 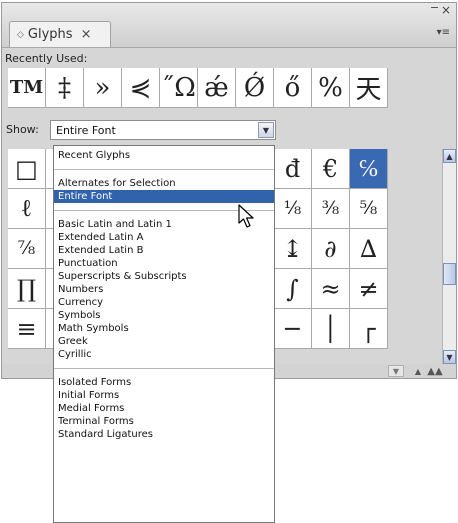 What do you see at coordinates (50, 34) in the screenshot?
I see `tab-label: Glyphs` at bounding box center [50, 34].